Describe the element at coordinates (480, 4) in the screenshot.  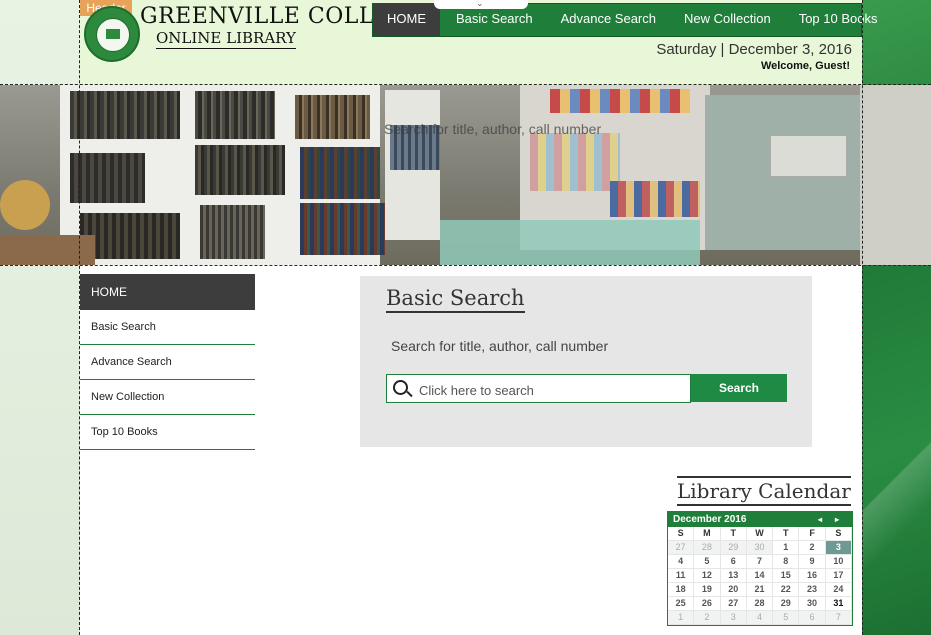
I see `chevron-down-icon: ⌄` at that location.